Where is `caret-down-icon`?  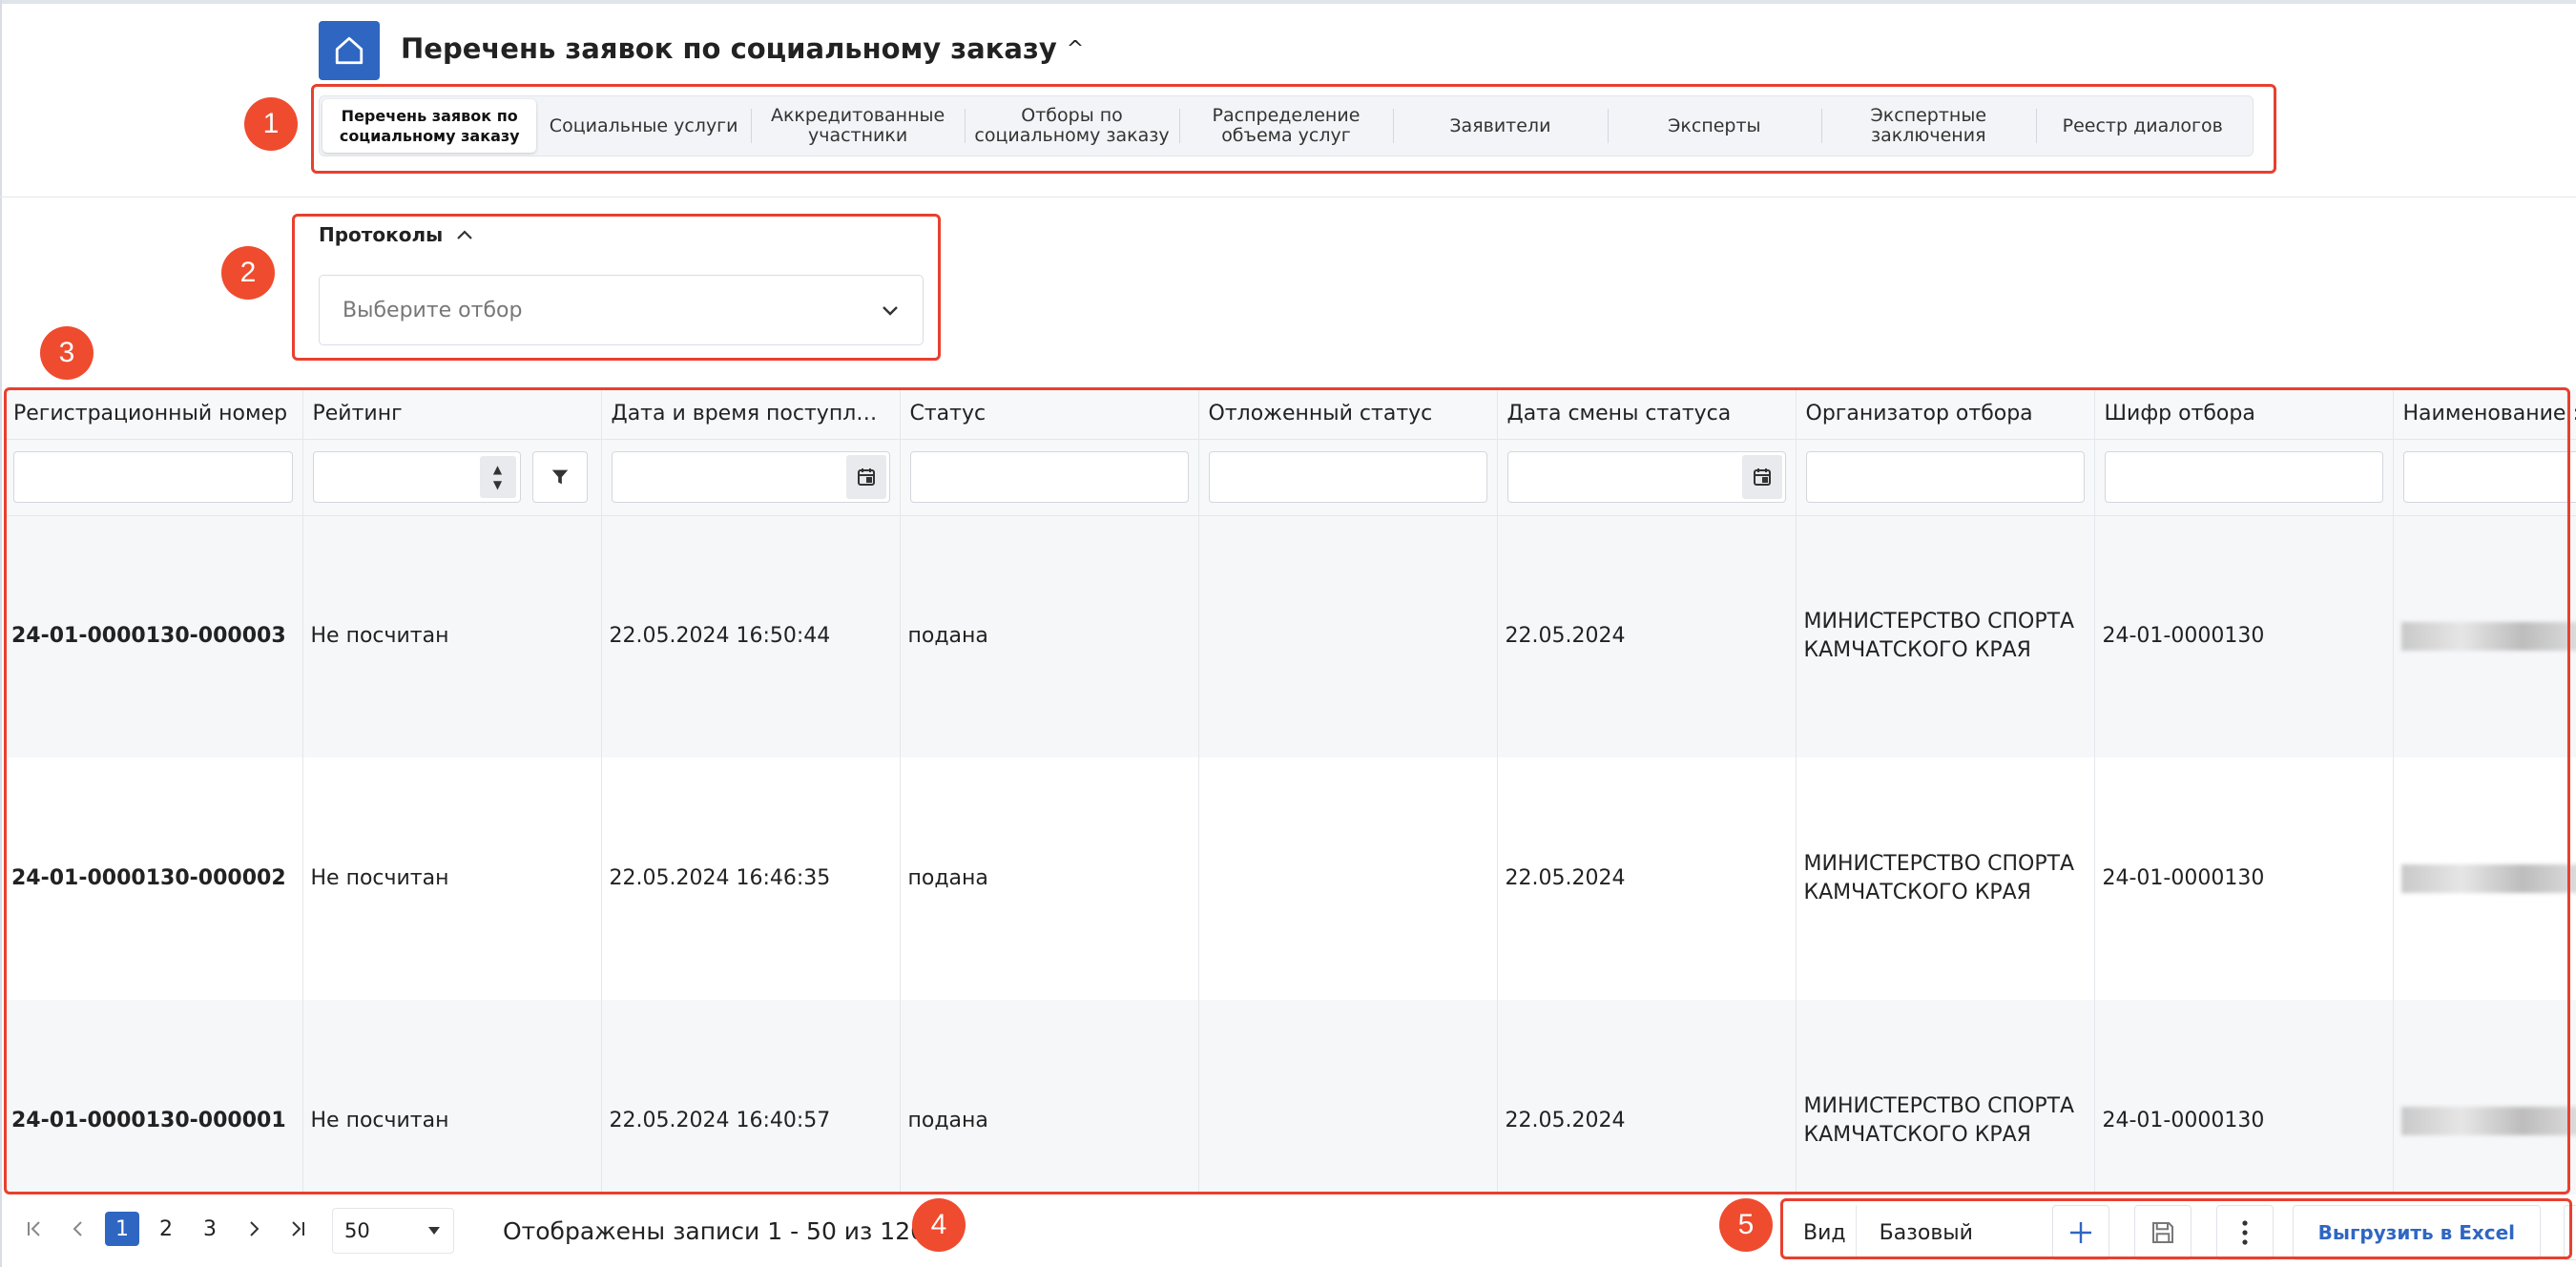 caret-down-icon is located at coordinates (434, 1231).